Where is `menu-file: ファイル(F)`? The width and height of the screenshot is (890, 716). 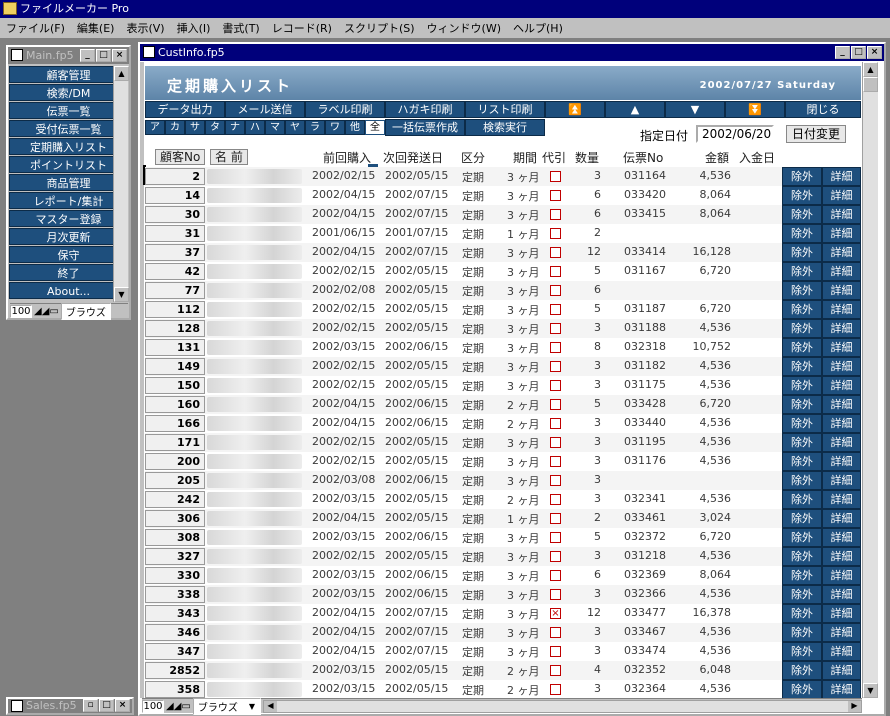
menu-file: ファイル(F) is located at coordinates (35, 28).